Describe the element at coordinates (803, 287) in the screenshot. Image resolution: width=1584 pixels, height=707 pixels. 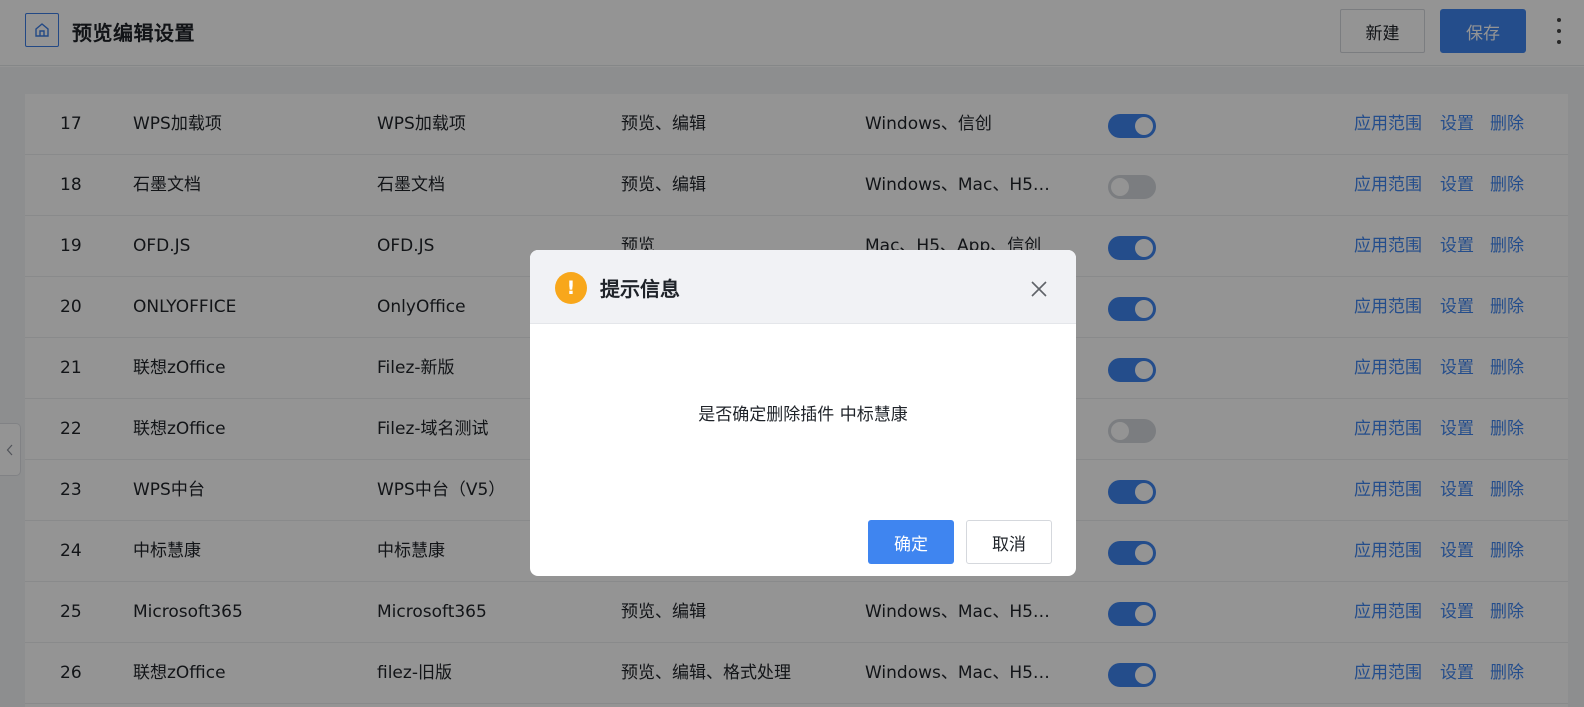
I see `dialog-header: ! 提示信息` at that location.